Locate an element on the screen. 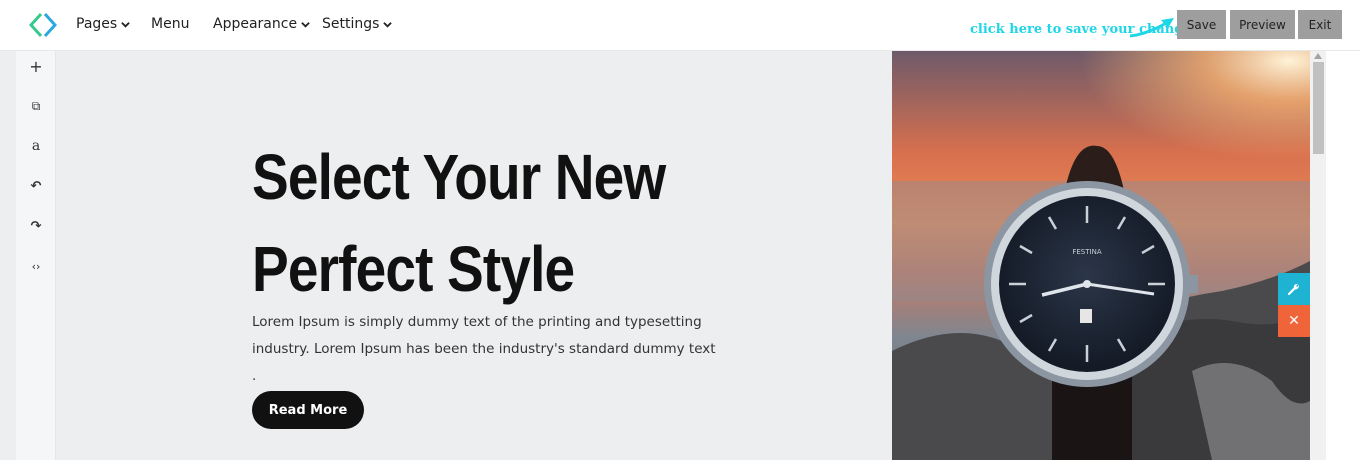 The height and width of the screenshot is (460, 1360). text-button: a is located at coordinates (36, 146).